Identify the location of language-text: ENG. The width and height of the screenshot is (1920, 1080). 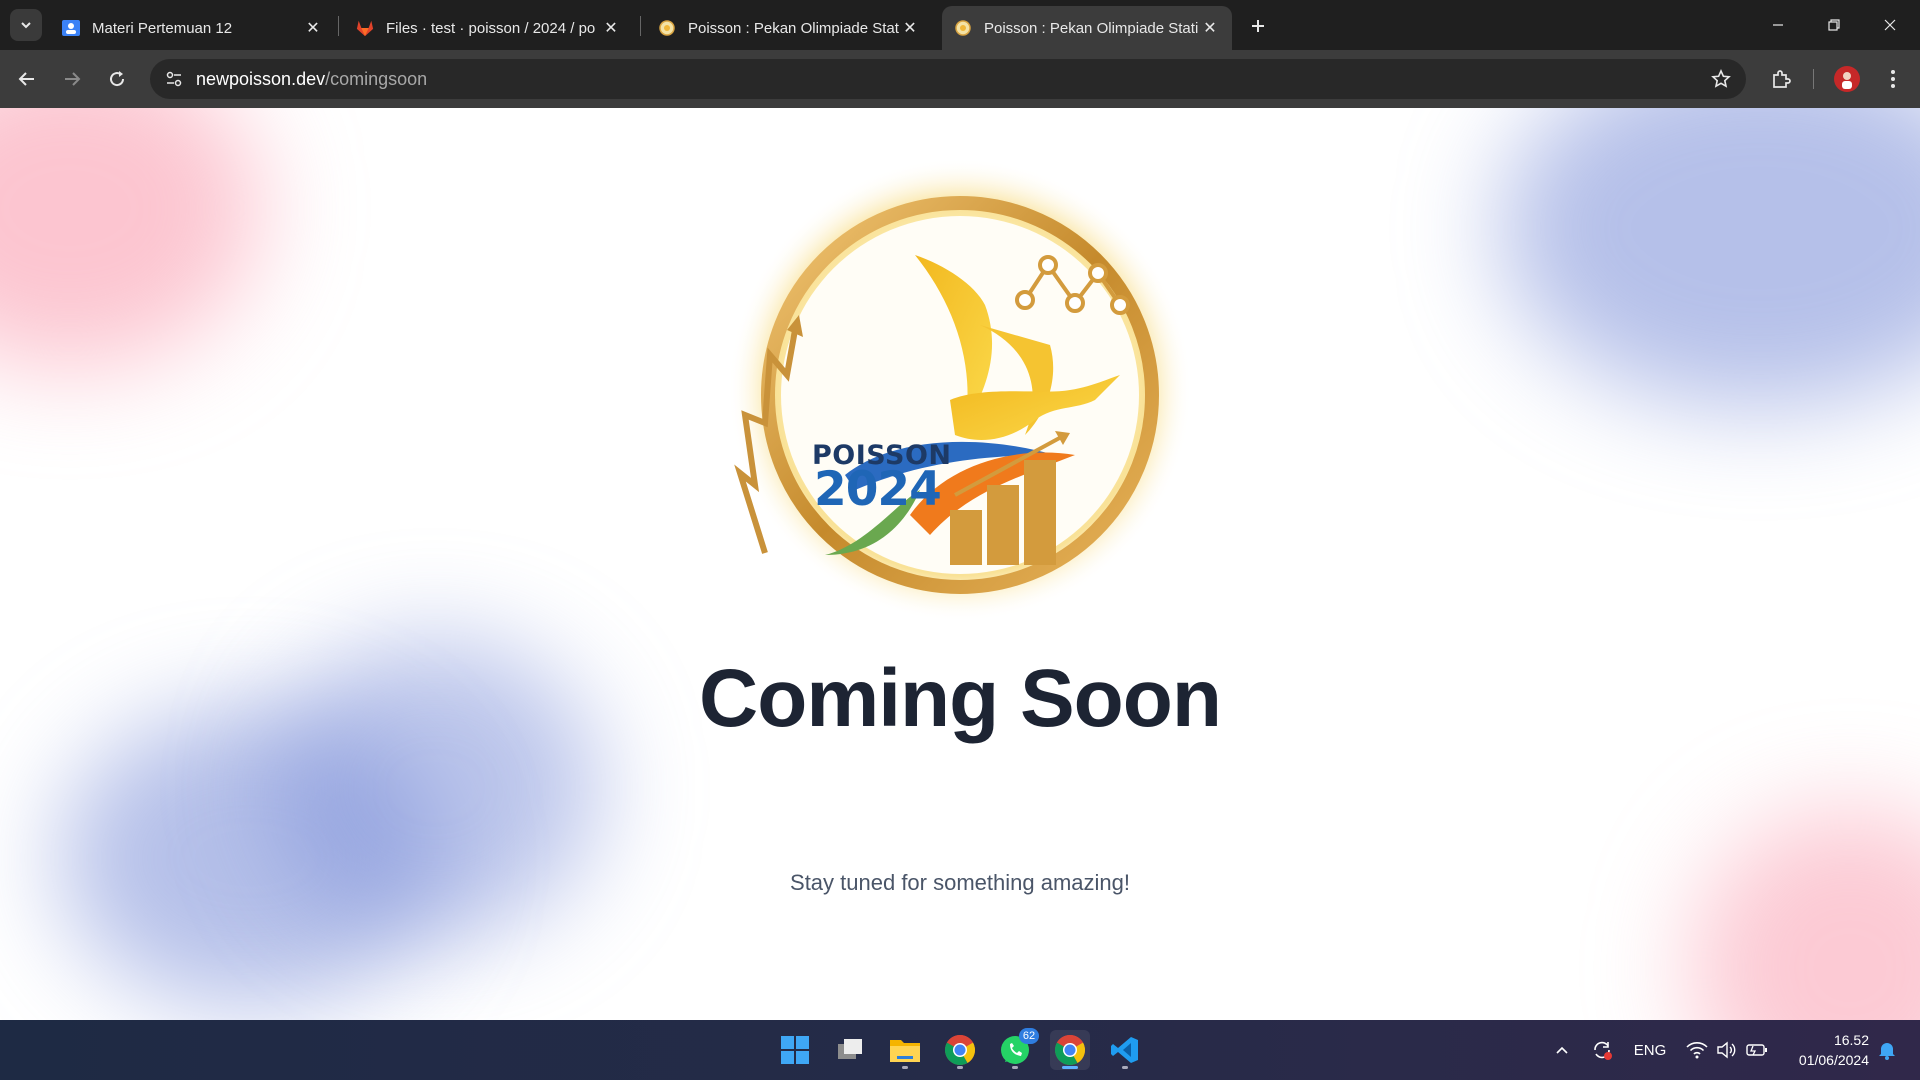
(1650, 1050).